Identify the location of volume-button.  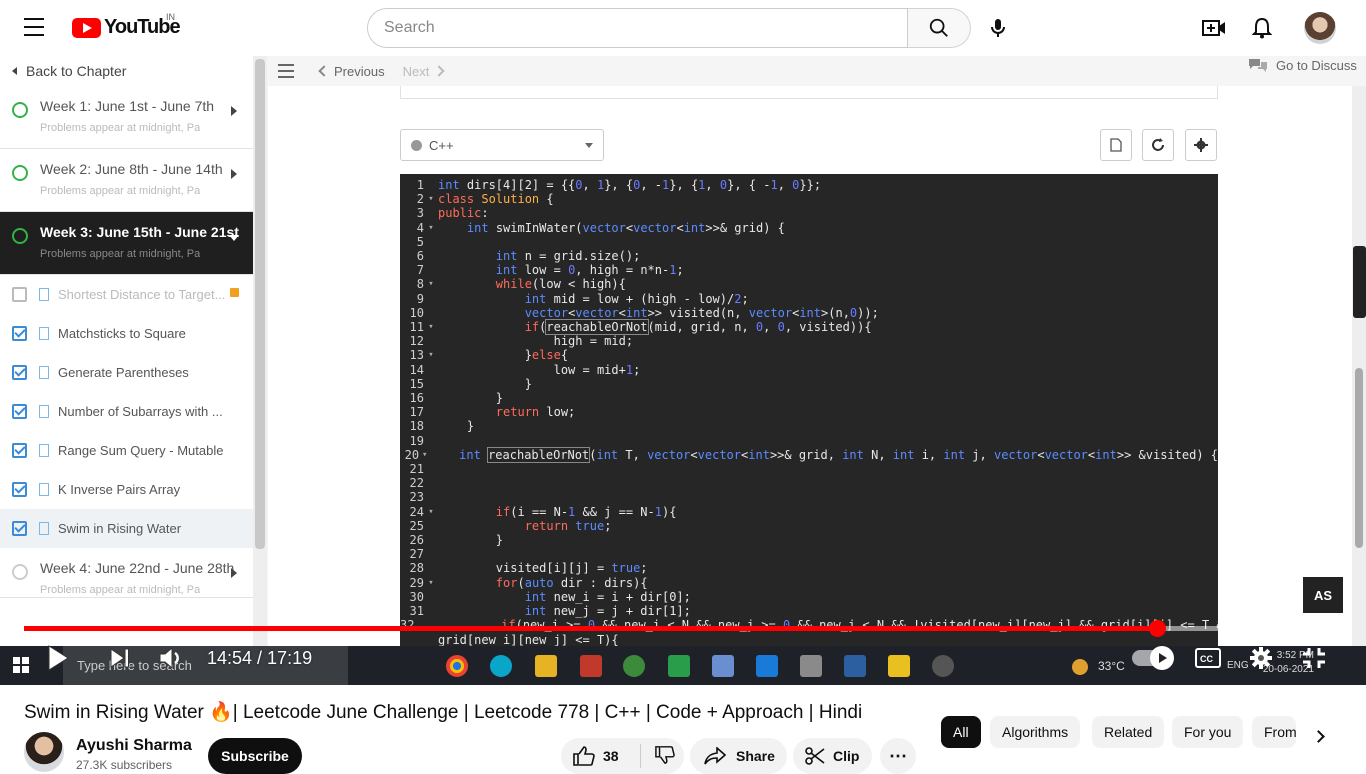
(172, 658).